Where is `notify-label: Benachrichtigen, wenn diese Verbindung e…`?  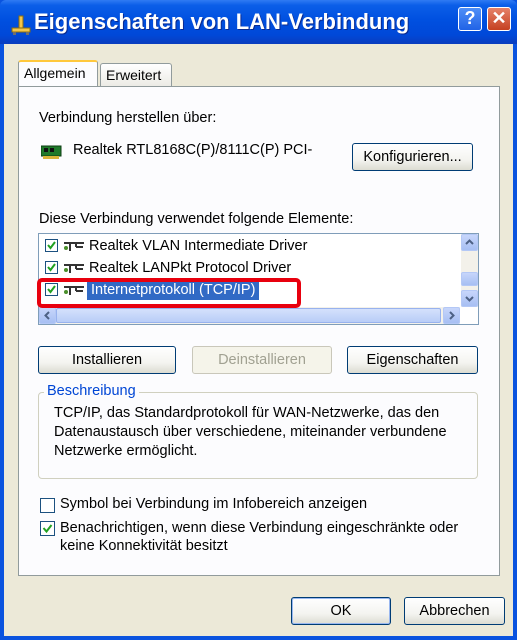
notify-label: Benachrichtigen, wenn diese Verbindung e… is located at coordinates (259, 537).